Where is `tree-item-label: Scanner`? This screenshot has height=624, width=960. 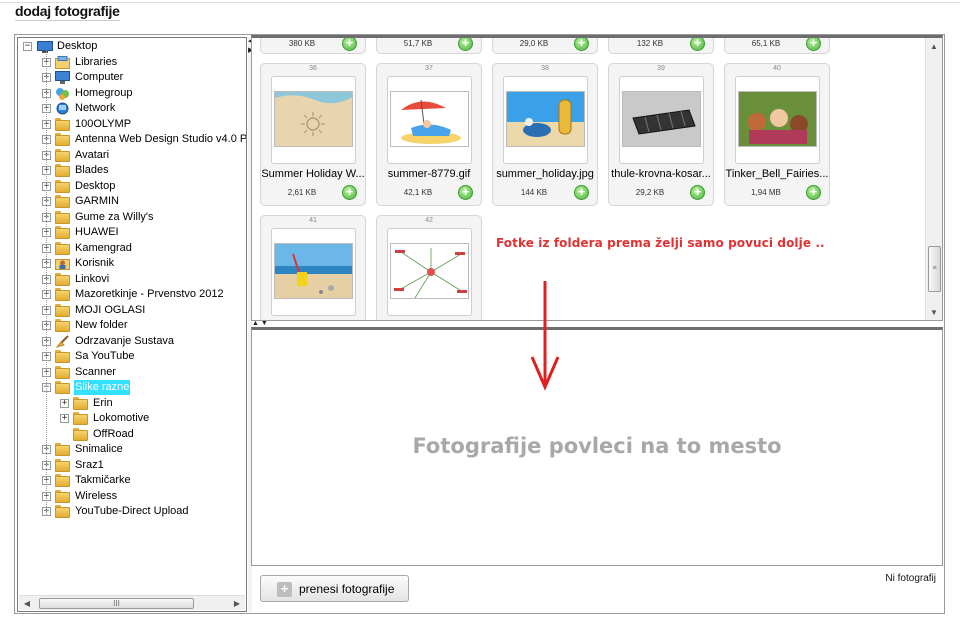 tree-item-label: Scanner is located at coordinates (95, 371).